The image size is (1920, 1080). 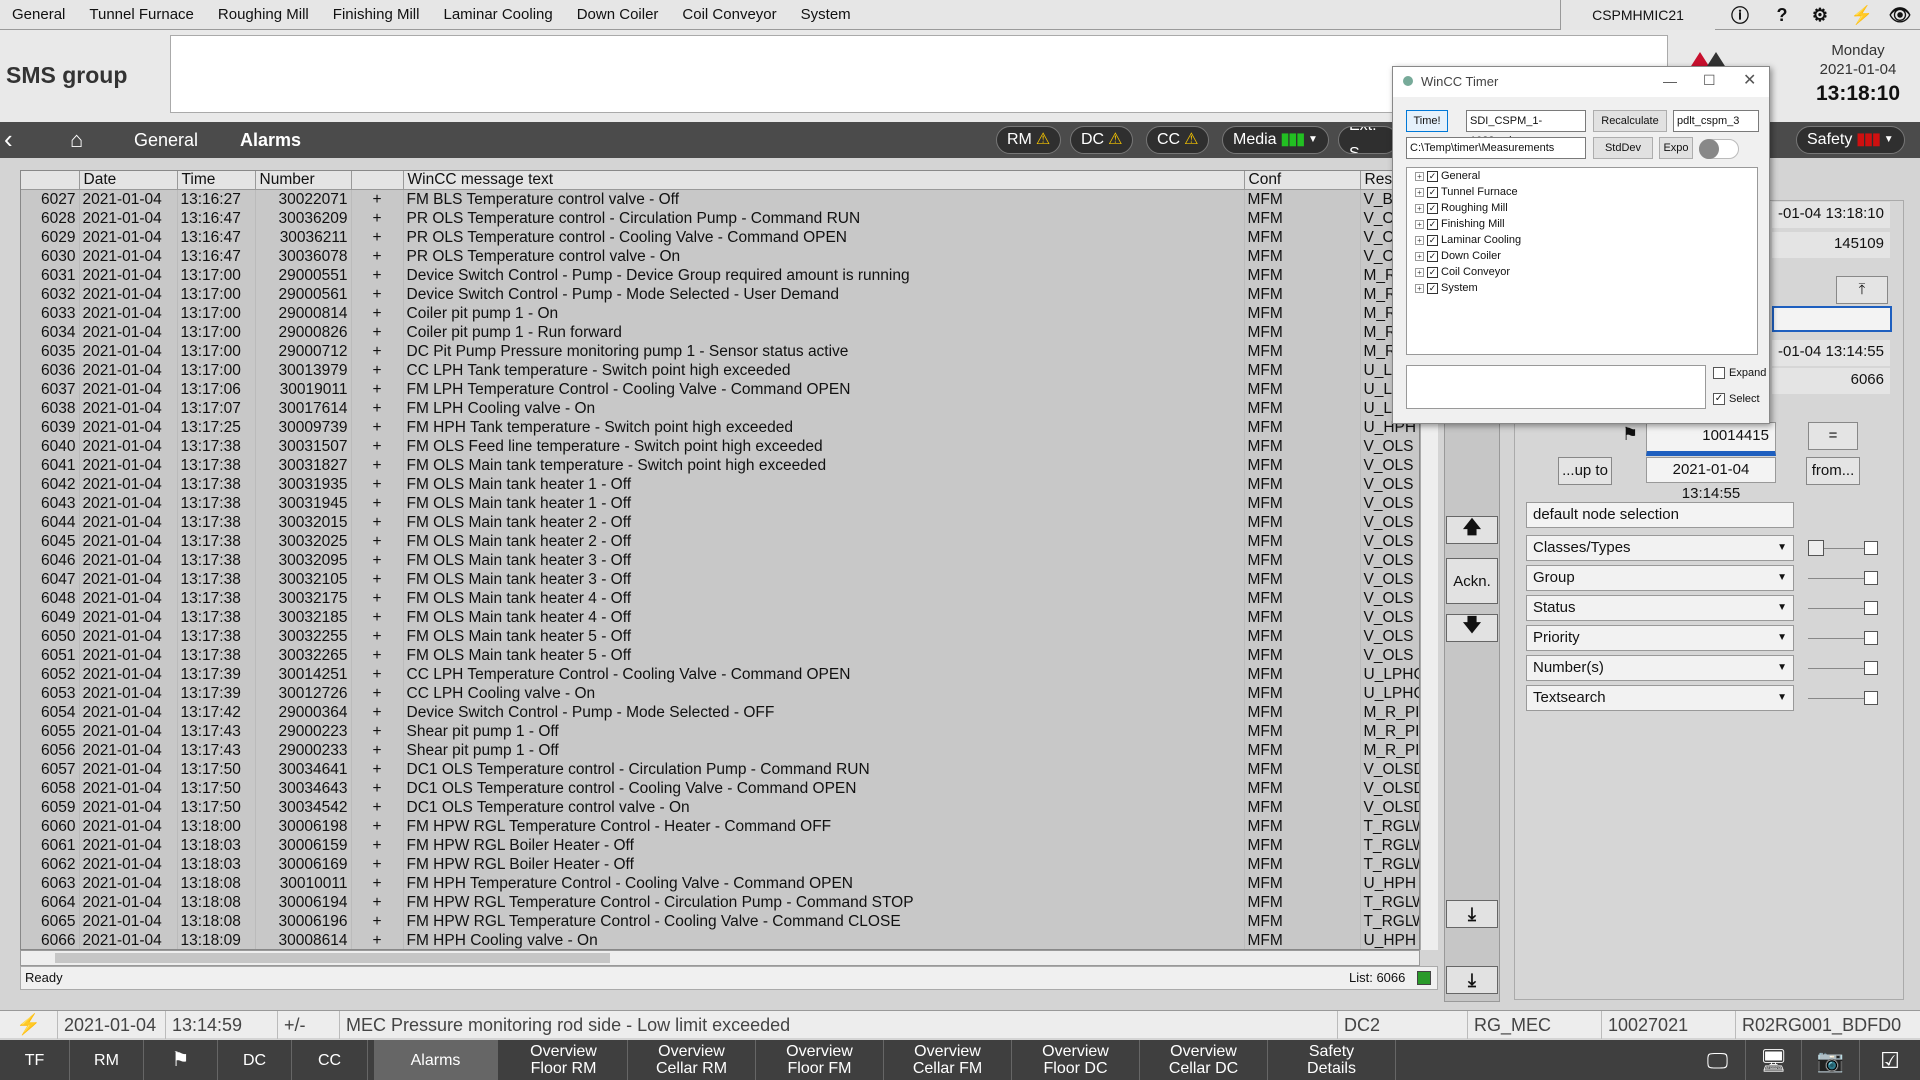 What do you see at coordinates (38, 15) in the screenshot?
I see `menu-general: General` at bounding box center [38, 15].